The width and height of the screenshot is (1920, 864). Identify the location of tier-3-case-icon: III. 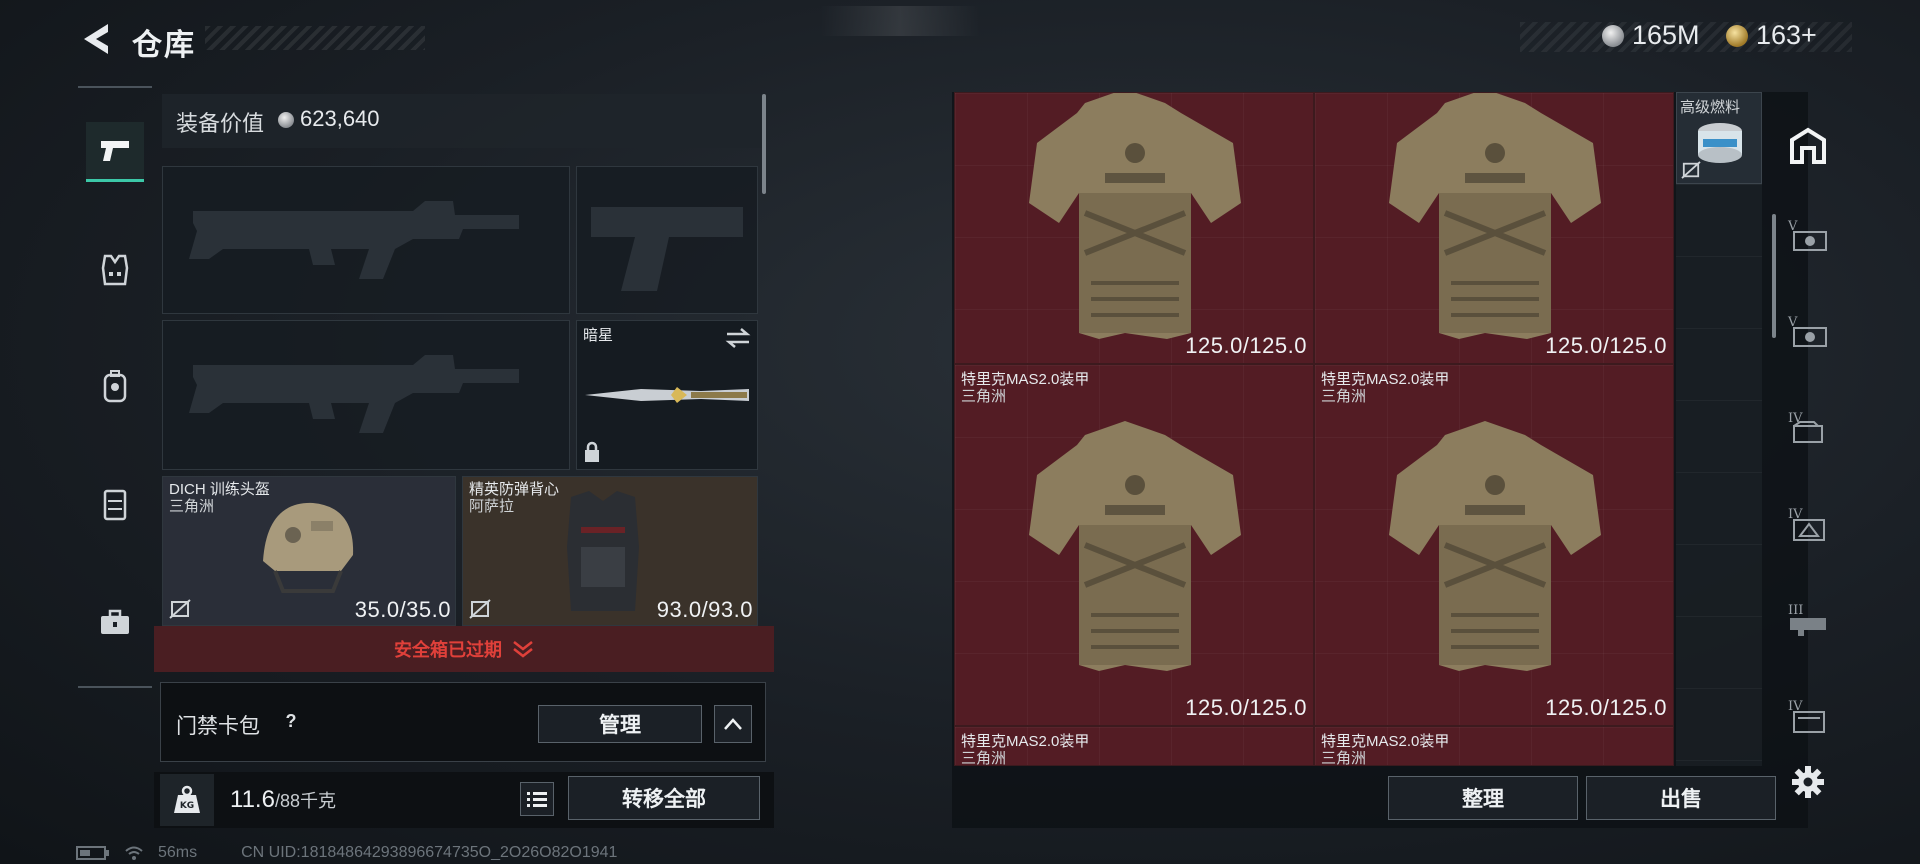
(1807, 619).